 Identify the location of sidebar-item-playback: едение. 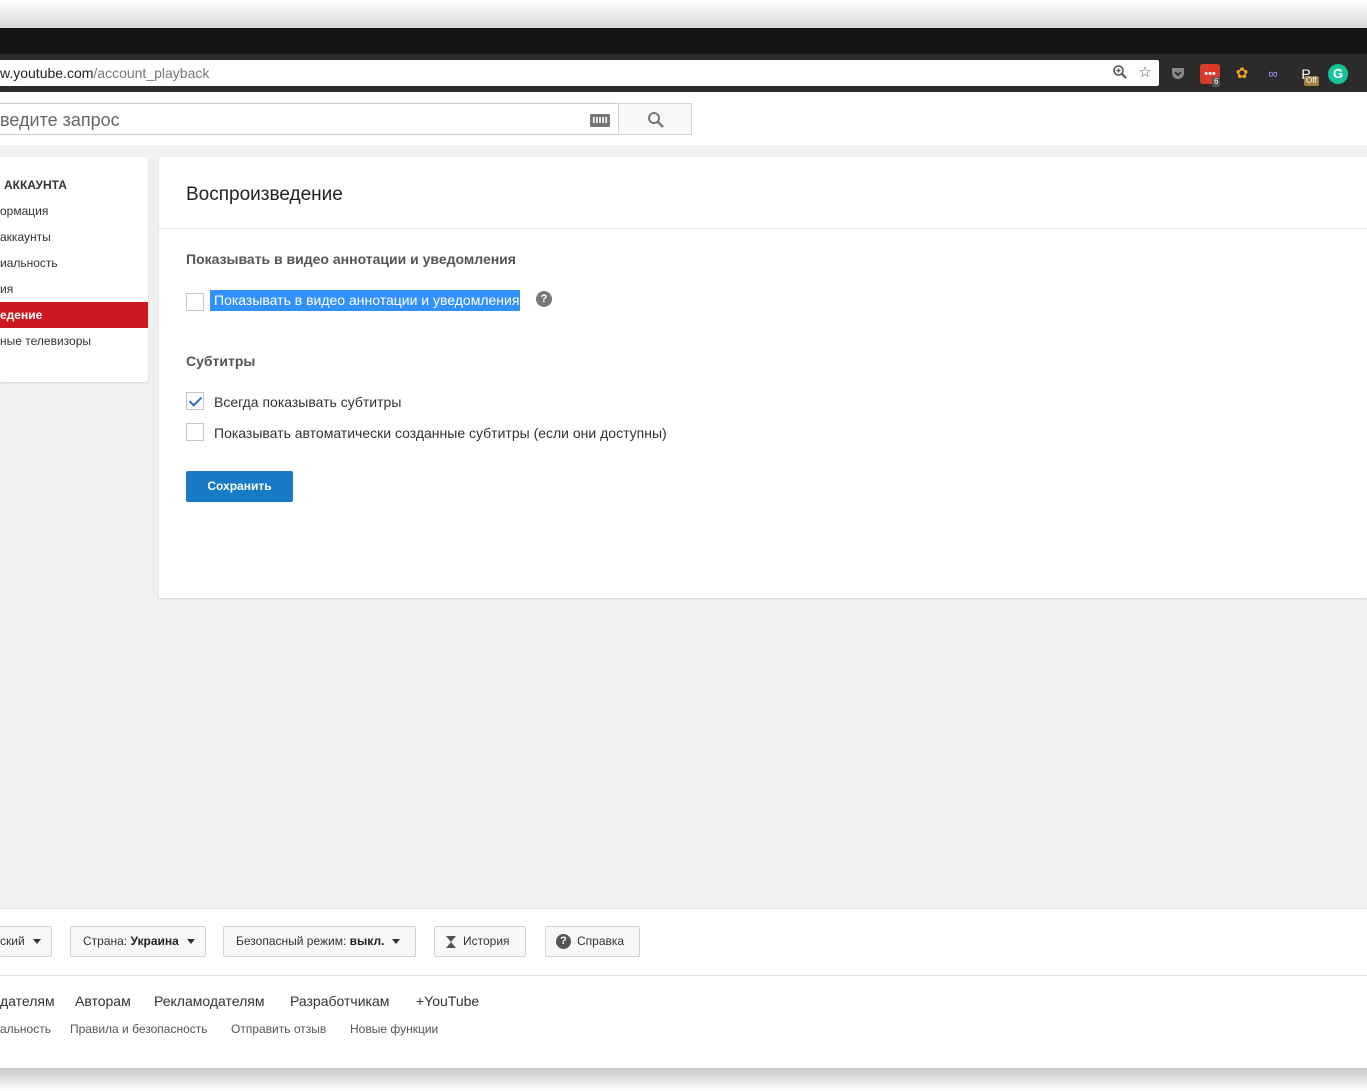
(74, 315).